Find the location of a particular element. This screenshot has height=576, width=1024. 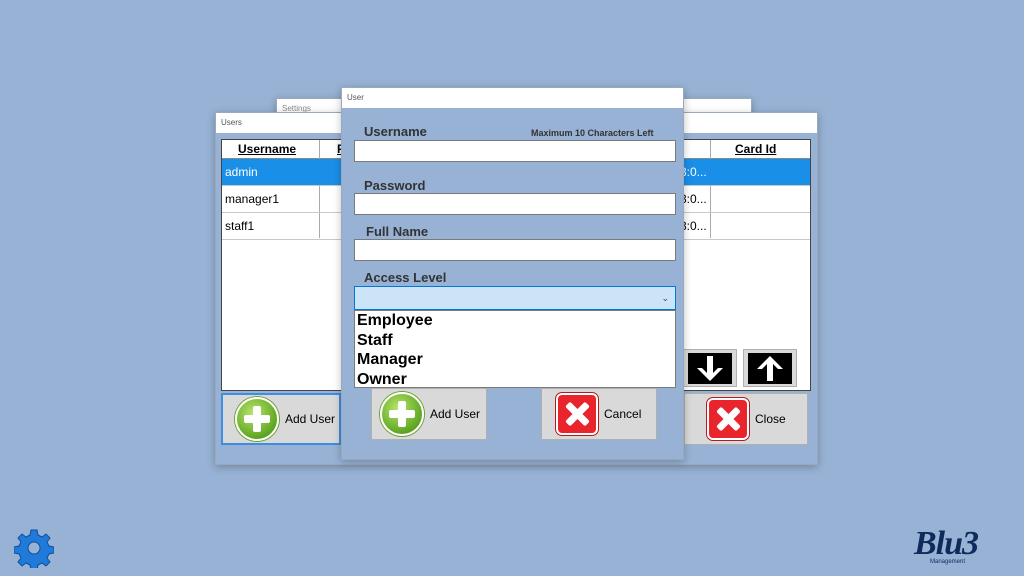

cell-username: admin is located at coordinates (241, 172).